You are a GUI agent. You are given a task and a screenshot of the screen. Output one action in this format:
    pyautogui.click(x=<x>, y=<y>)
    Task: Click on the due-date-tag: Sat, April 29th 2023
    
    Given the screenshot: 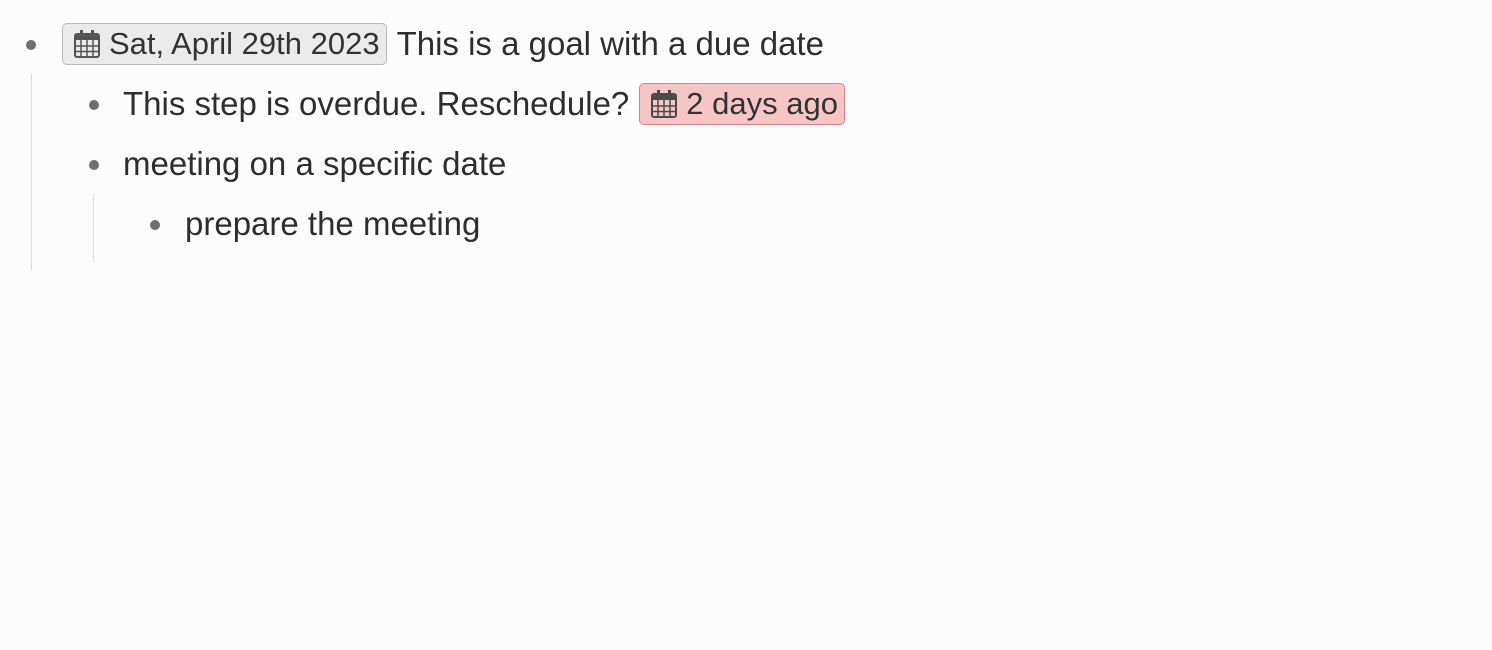 What is the action you would take?
    pyautogui.click(x=224, y=44)
    